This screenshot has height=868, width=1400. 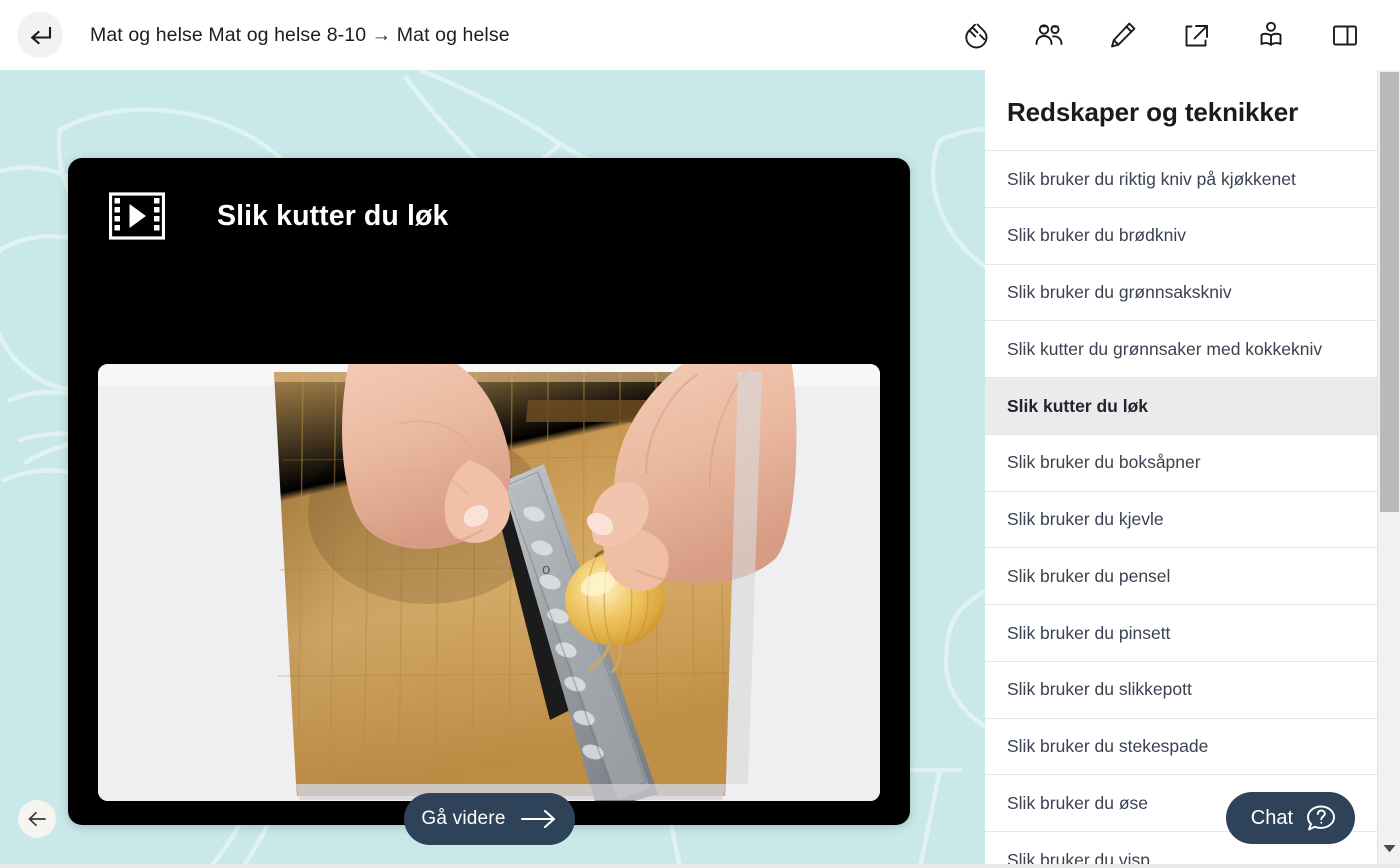 I want to click on toolbar, so click(x=1169, y=35).